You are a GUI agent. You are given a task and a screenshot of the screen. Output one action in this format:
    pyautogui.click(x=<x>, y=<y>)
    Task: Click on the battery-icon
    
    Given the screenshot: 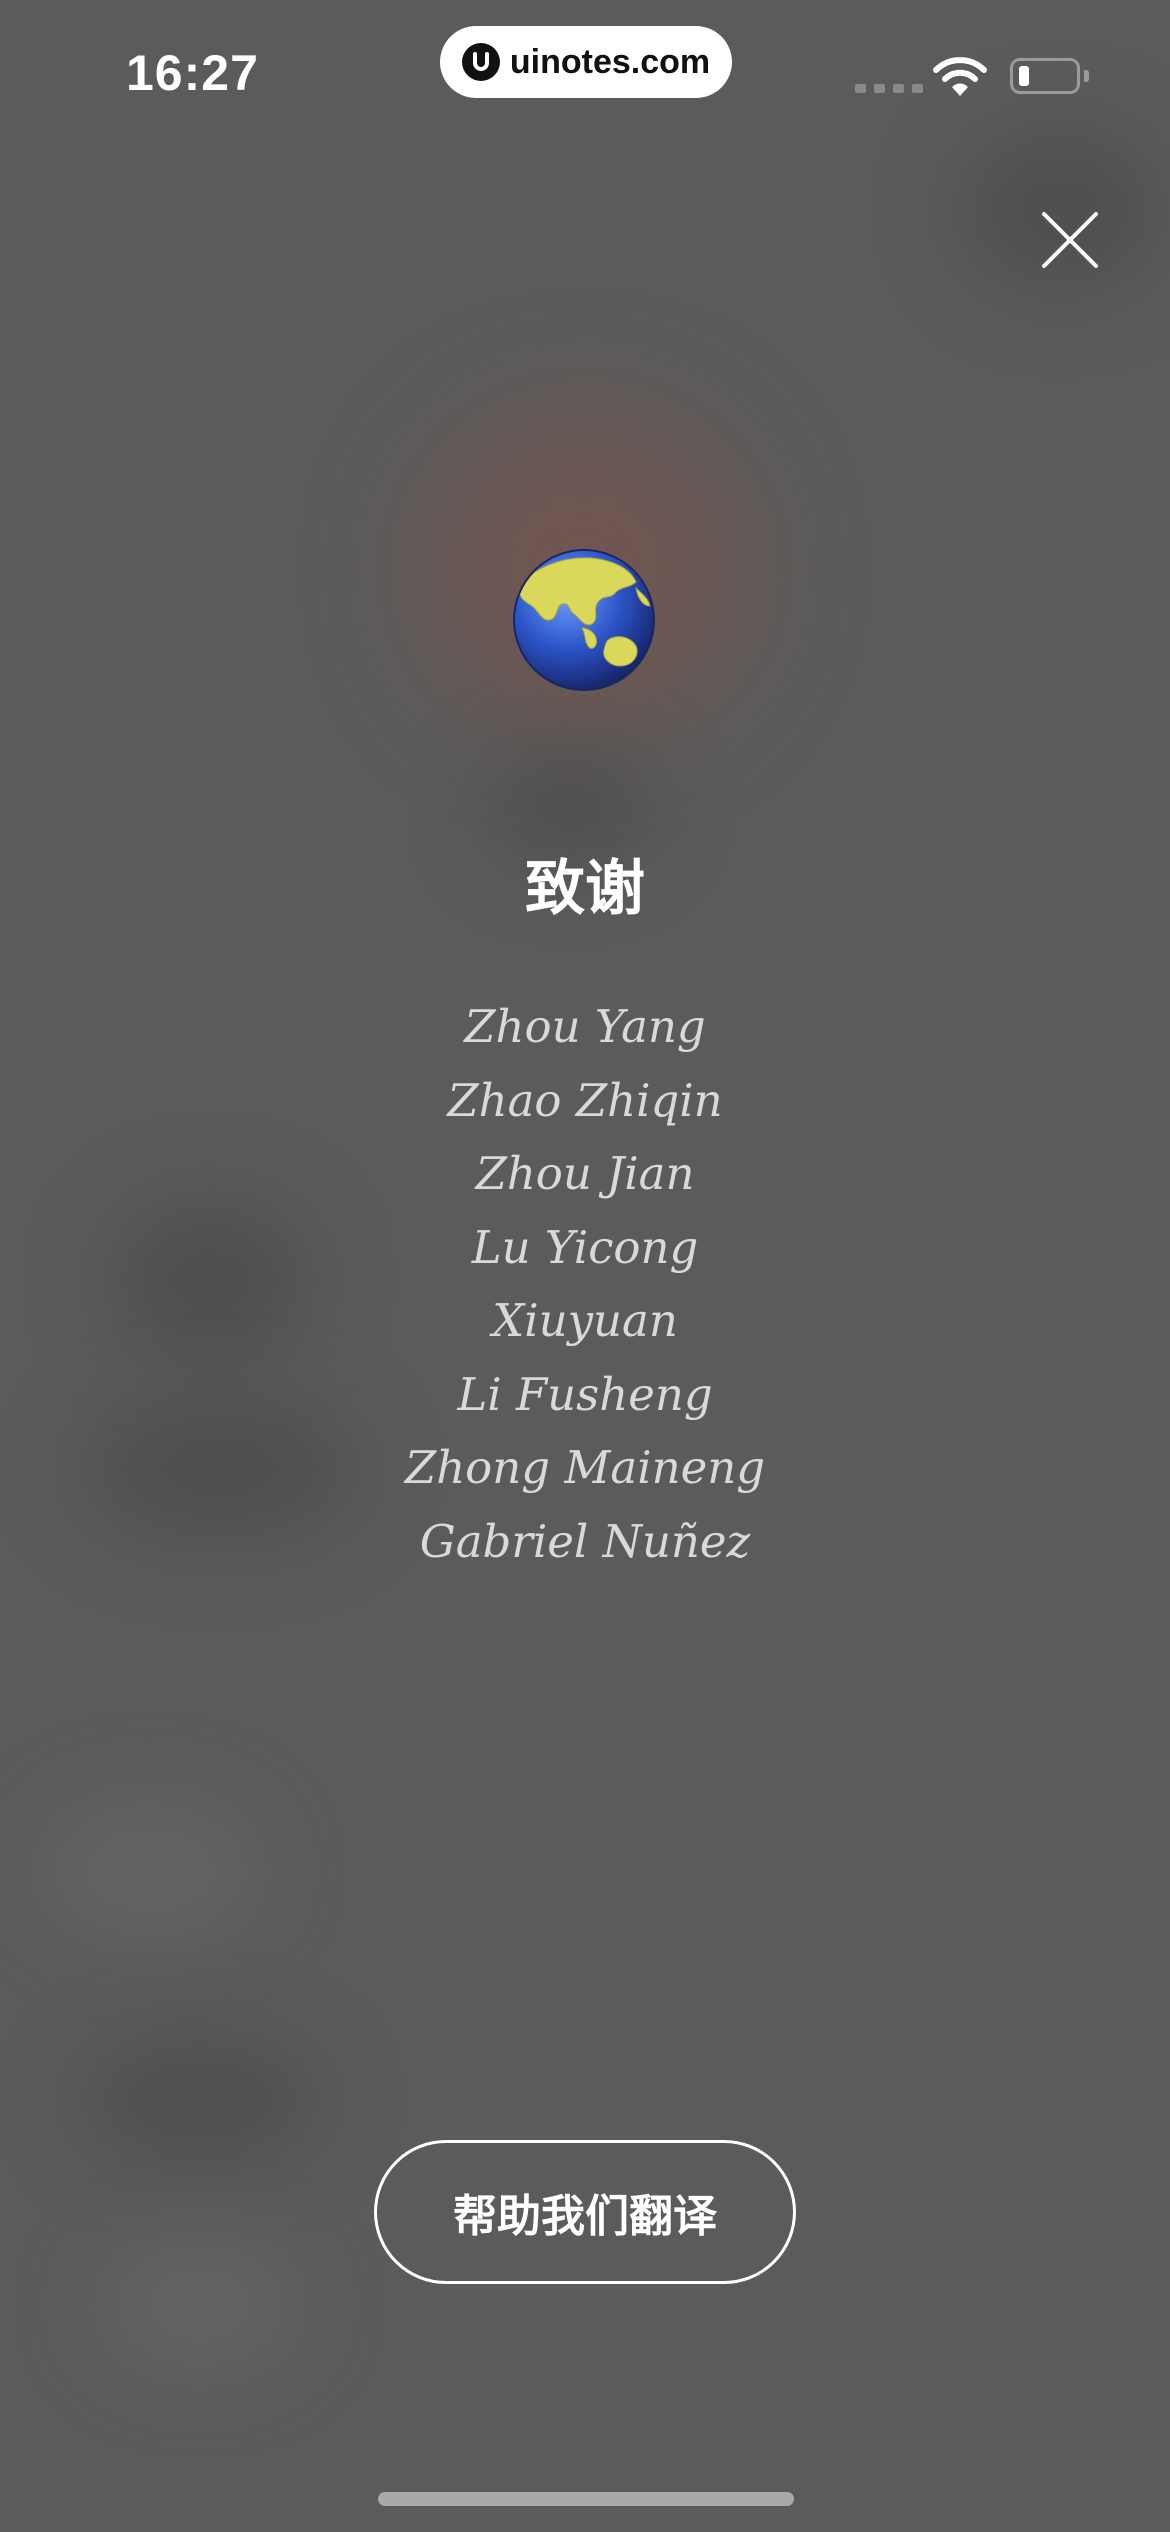 What is the action you would take?
    pyautogui.click(x=1045, y=76)
    